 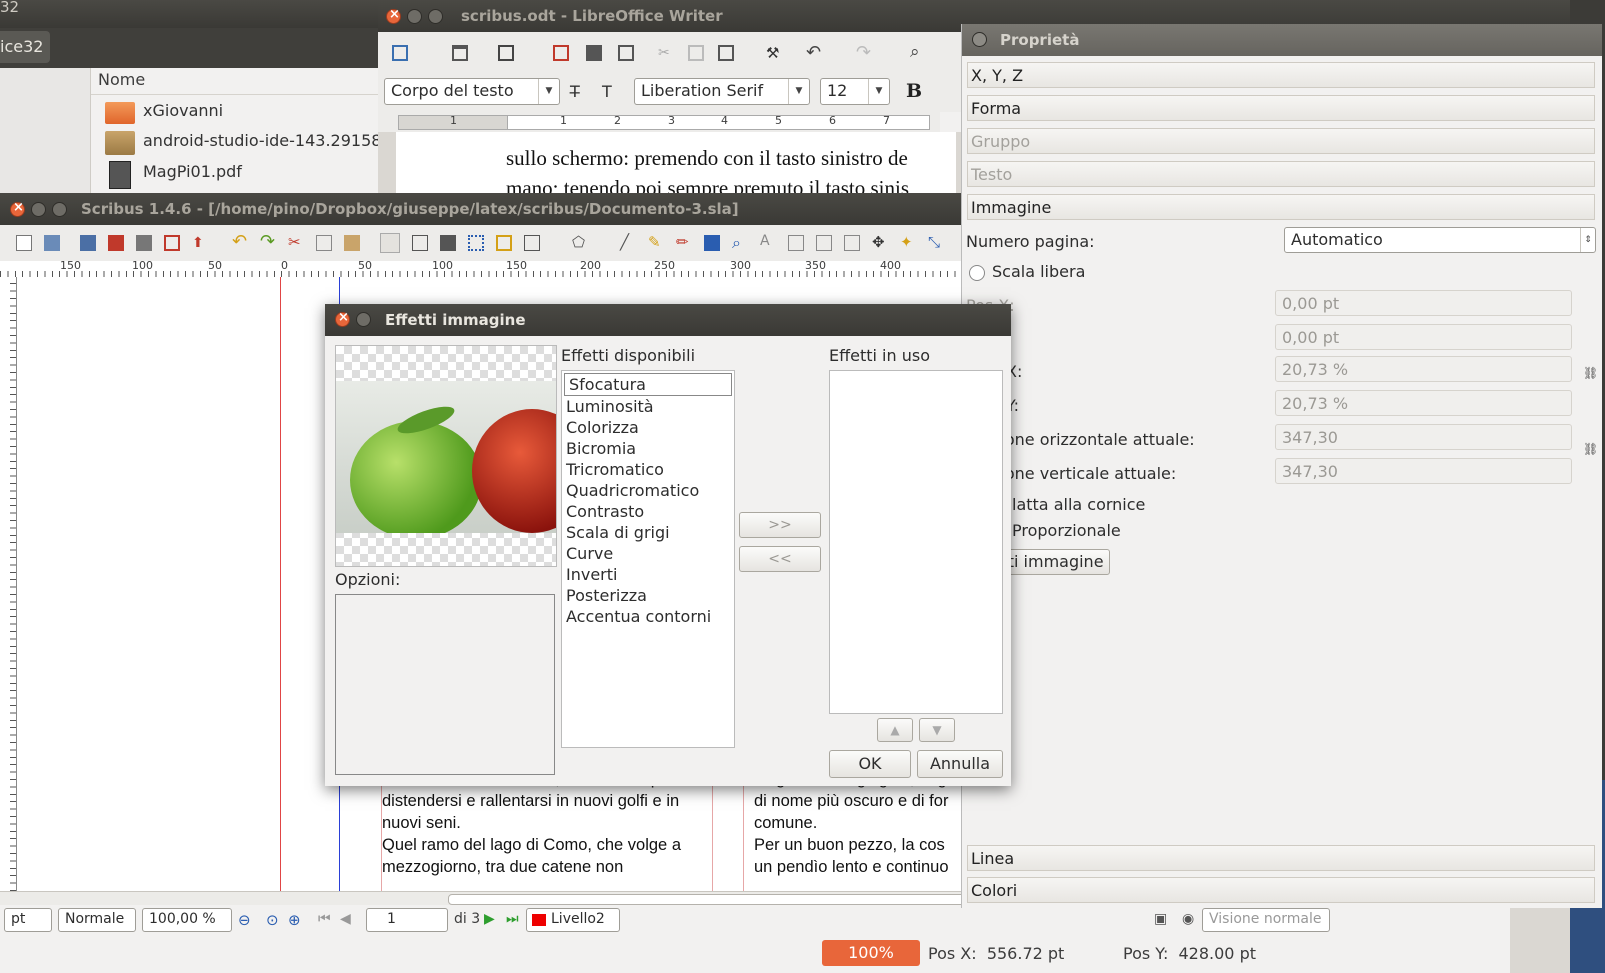 I want to click on list-item: Colorizza, so click(x=648, y=427).